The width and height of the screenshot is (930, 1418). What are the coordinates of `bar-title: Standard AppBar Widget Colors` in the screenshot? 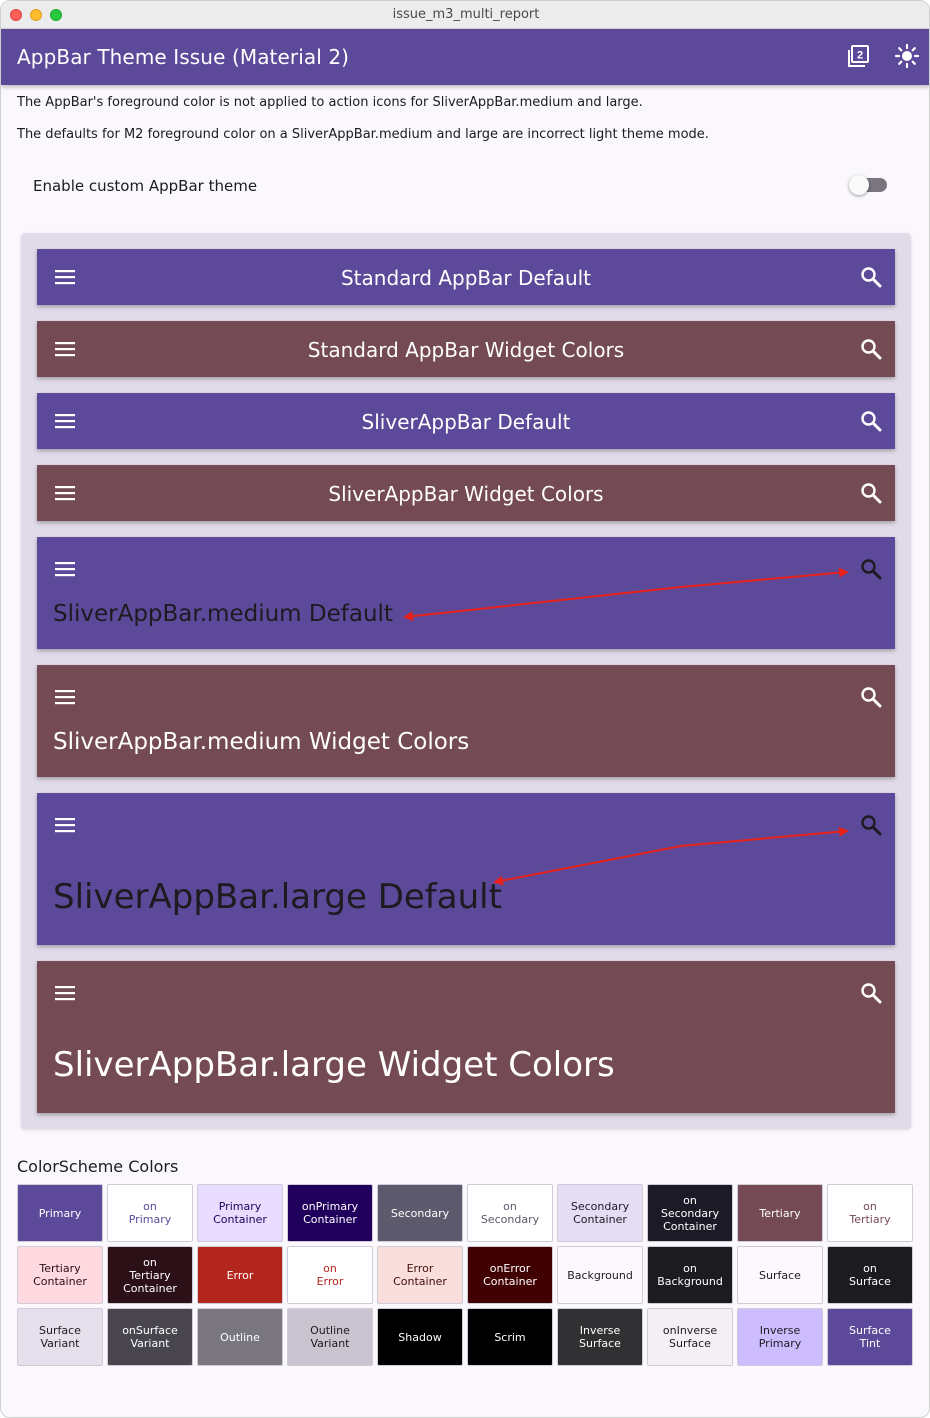 It's located at (466, 350).